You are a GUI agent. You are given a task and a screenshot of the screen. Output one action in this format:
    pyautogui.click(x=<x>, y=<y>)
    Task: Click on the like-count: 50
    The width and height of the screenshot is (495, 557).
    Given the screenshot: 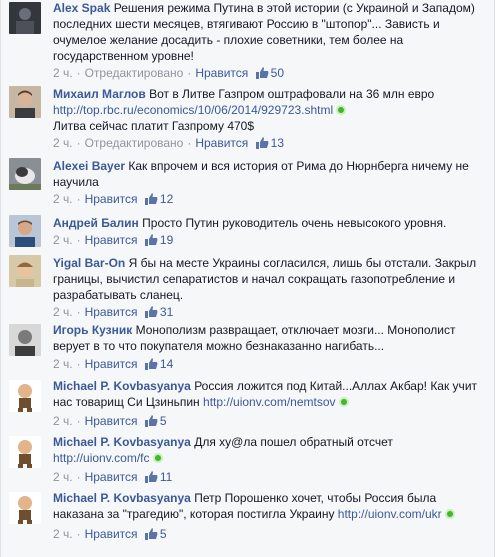 What is the action you would take?
    pyautogui.click(x=277, y=73)
    